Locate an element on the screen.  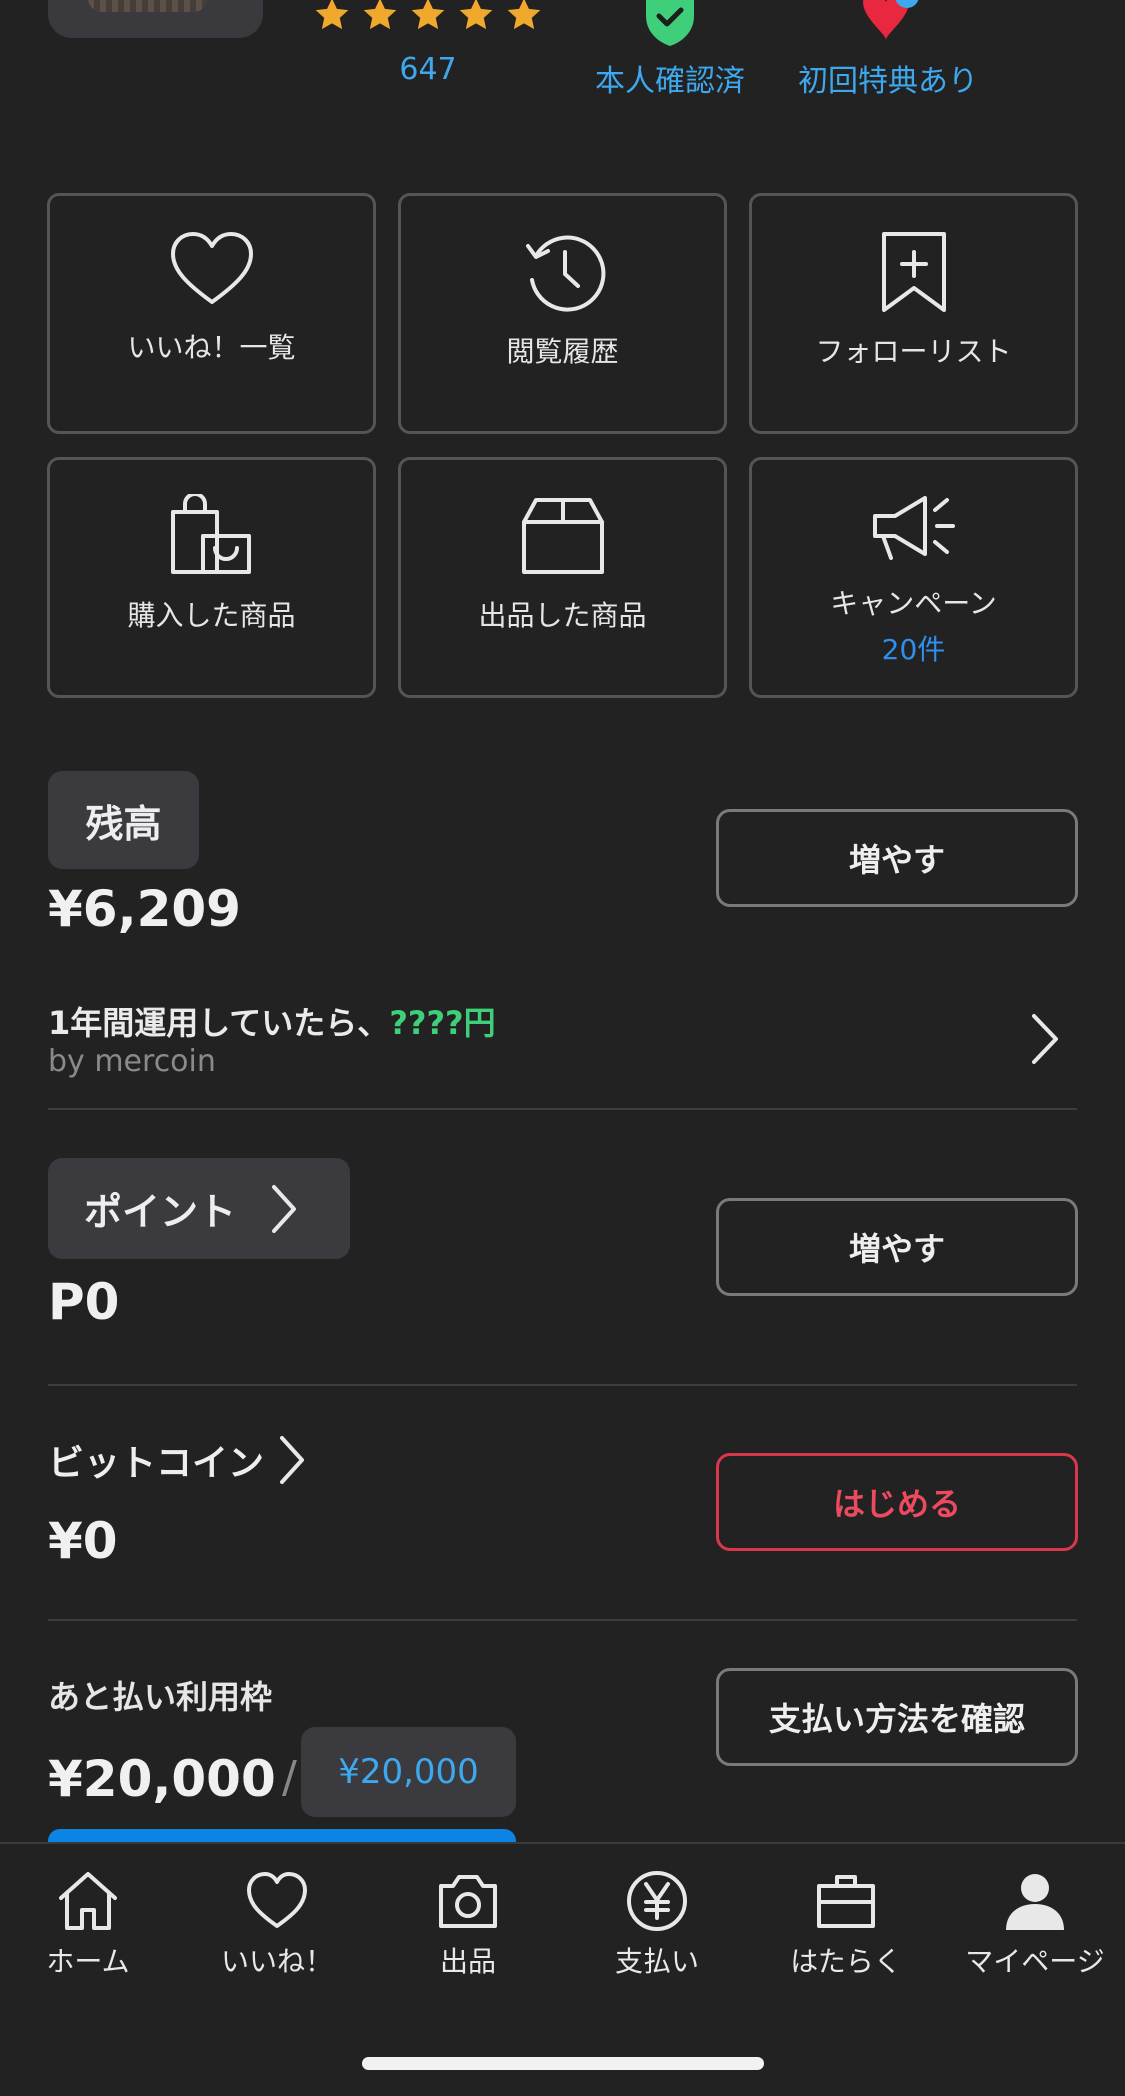
tile-history-label: 閲覧履歴 is located at coordinates (562, 351).